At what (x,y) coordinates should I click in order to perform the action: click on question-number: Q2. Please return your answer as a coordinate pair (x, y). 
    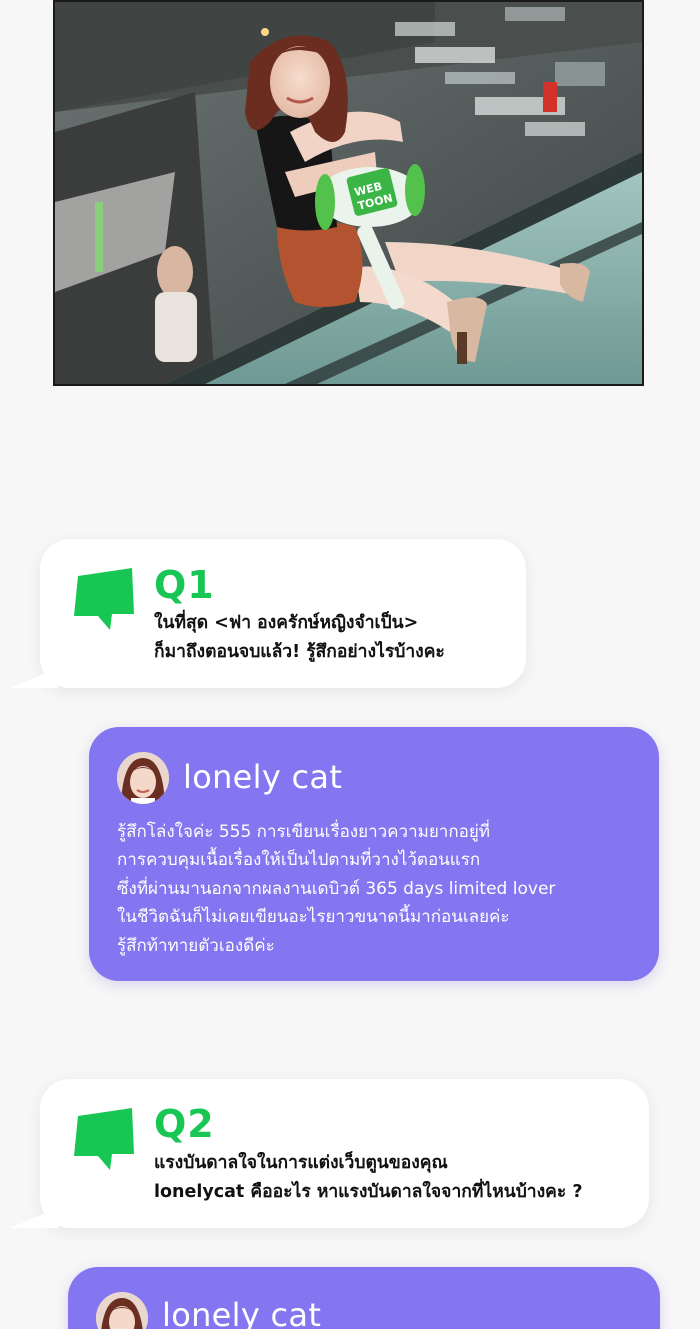
    Looking at the image, I should click on (184, 1124).